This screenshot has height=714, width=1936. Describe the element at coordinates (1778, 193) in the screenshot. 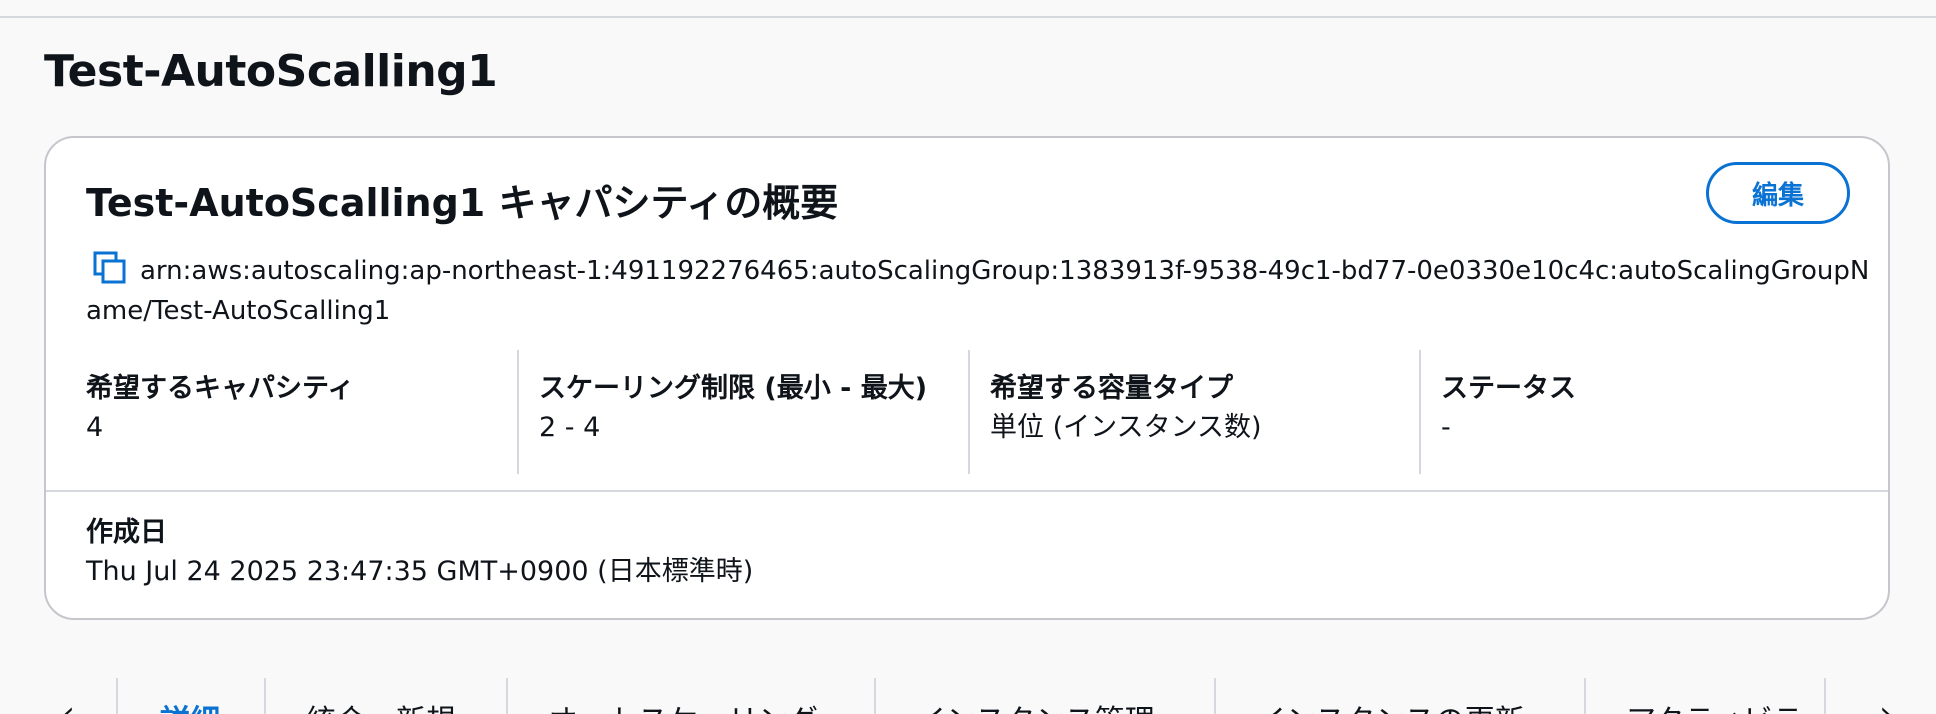

I see `edit-button: 編集` at that location.